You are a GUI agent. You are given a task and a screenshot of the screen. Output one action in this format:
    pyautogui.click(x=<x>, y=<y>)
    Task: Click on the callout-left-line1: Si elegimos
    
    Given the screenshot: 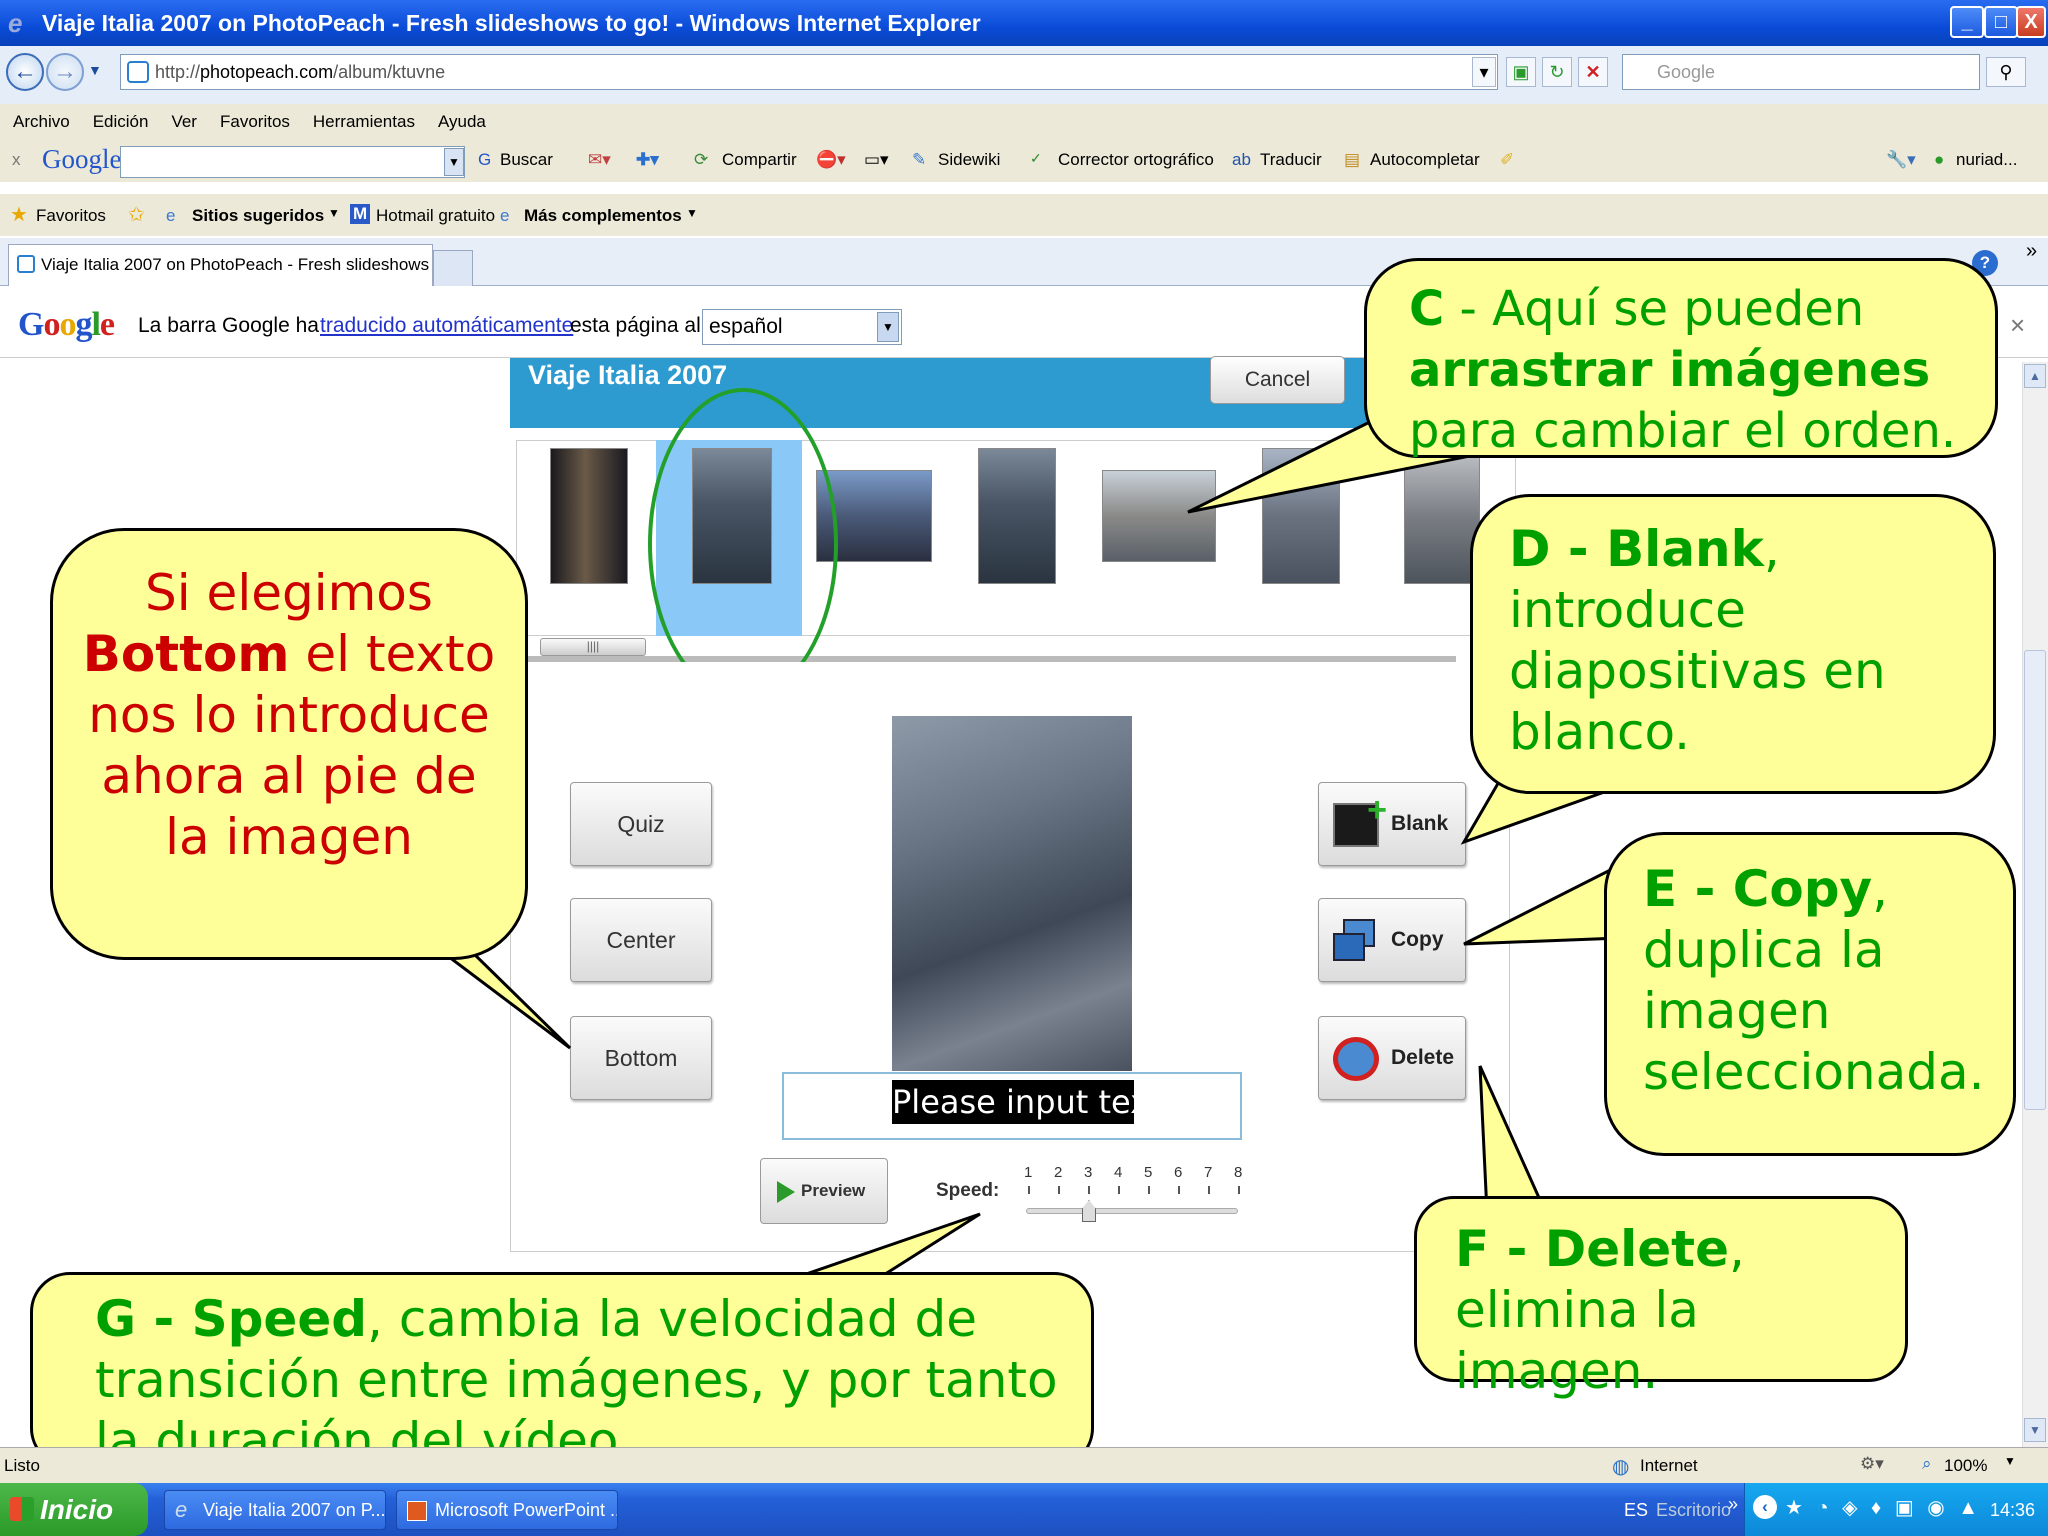 What is the action you would take?
    pyautogui.click(x=289, y=593)
    